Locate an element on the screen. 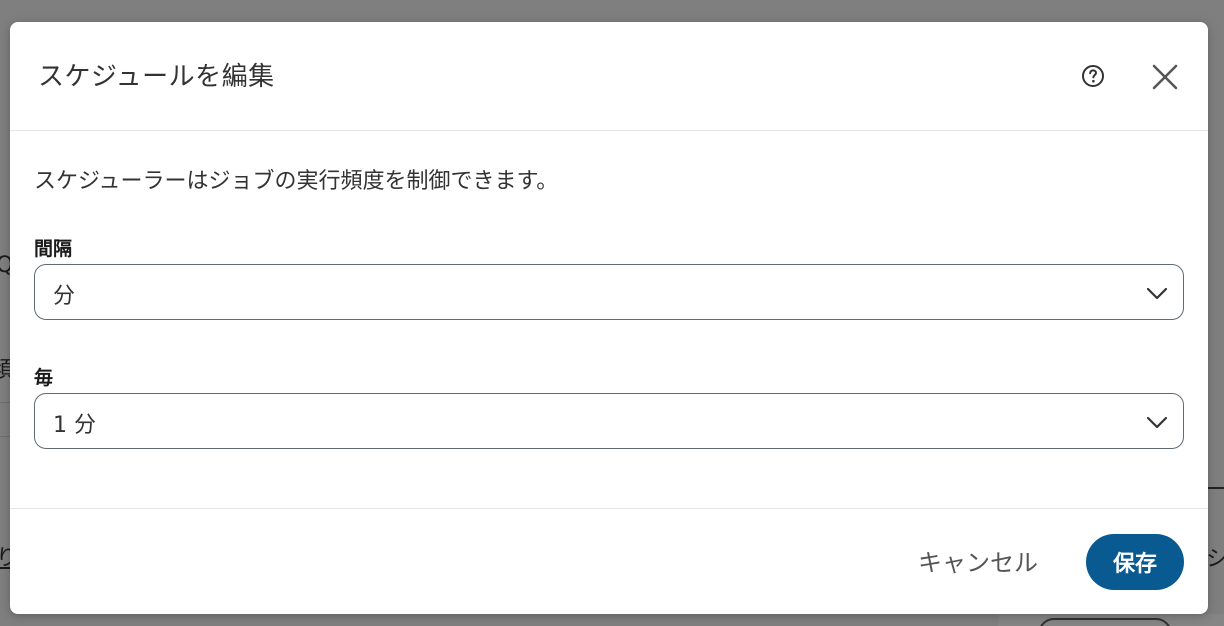  interval-select: 分 is located at coordinates (609, 292).